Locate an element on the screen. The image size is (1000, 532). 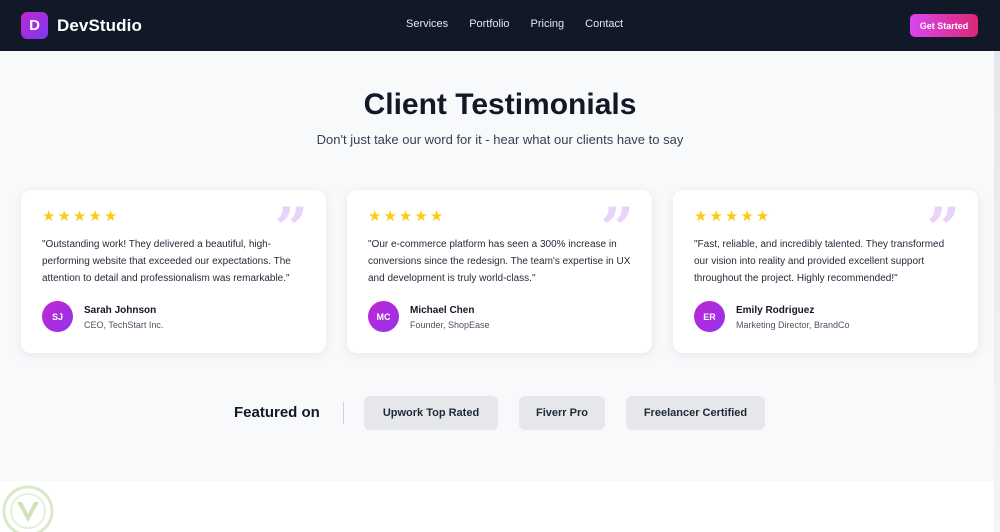
scrollbar-track is located at coordinates (997, 291).